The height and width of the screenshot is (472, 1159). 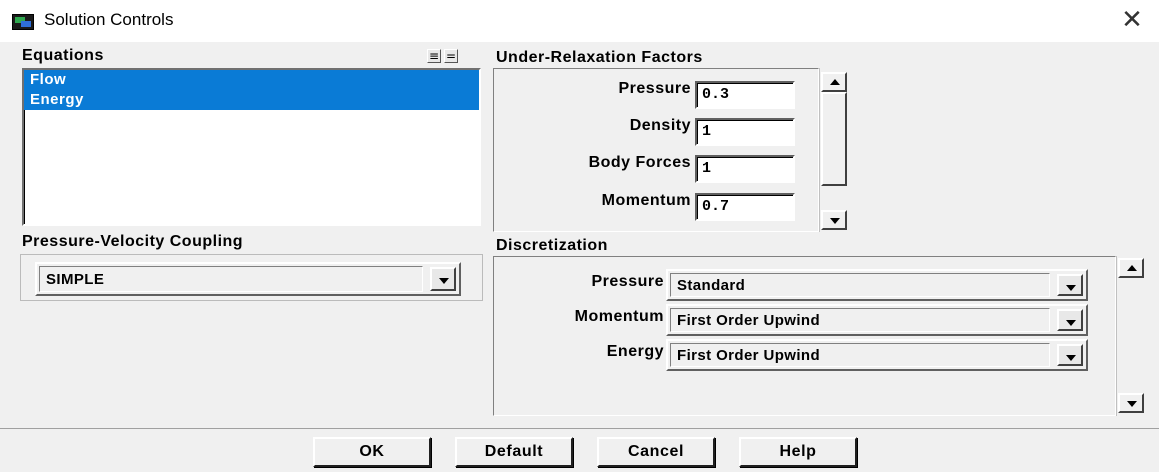 I want to click on close-icon: ✕, so click(x=1132, y=20).